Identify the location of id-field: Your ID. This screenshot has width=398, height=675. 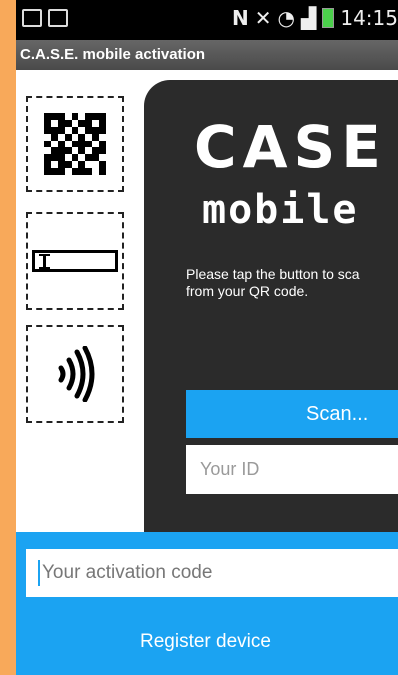
(292, 469).